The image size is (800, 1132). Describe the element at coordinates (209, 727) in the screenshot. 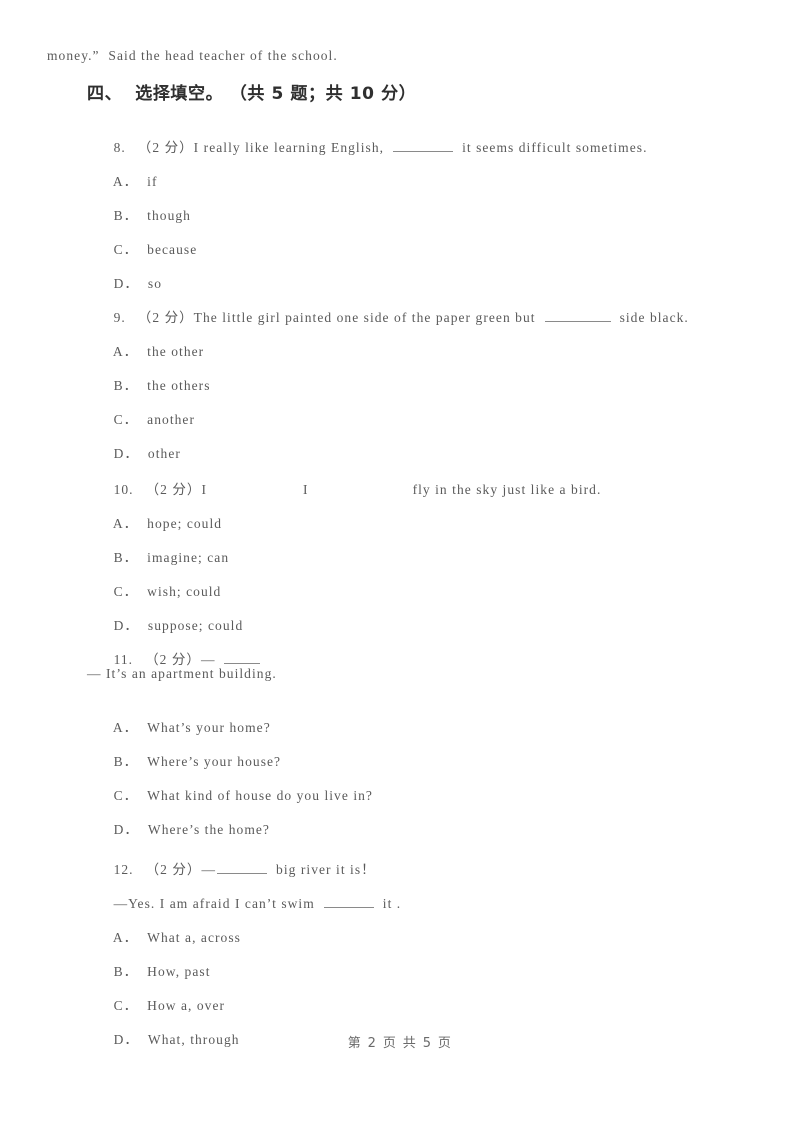

I see `option-text: What’s your home?` at that location.